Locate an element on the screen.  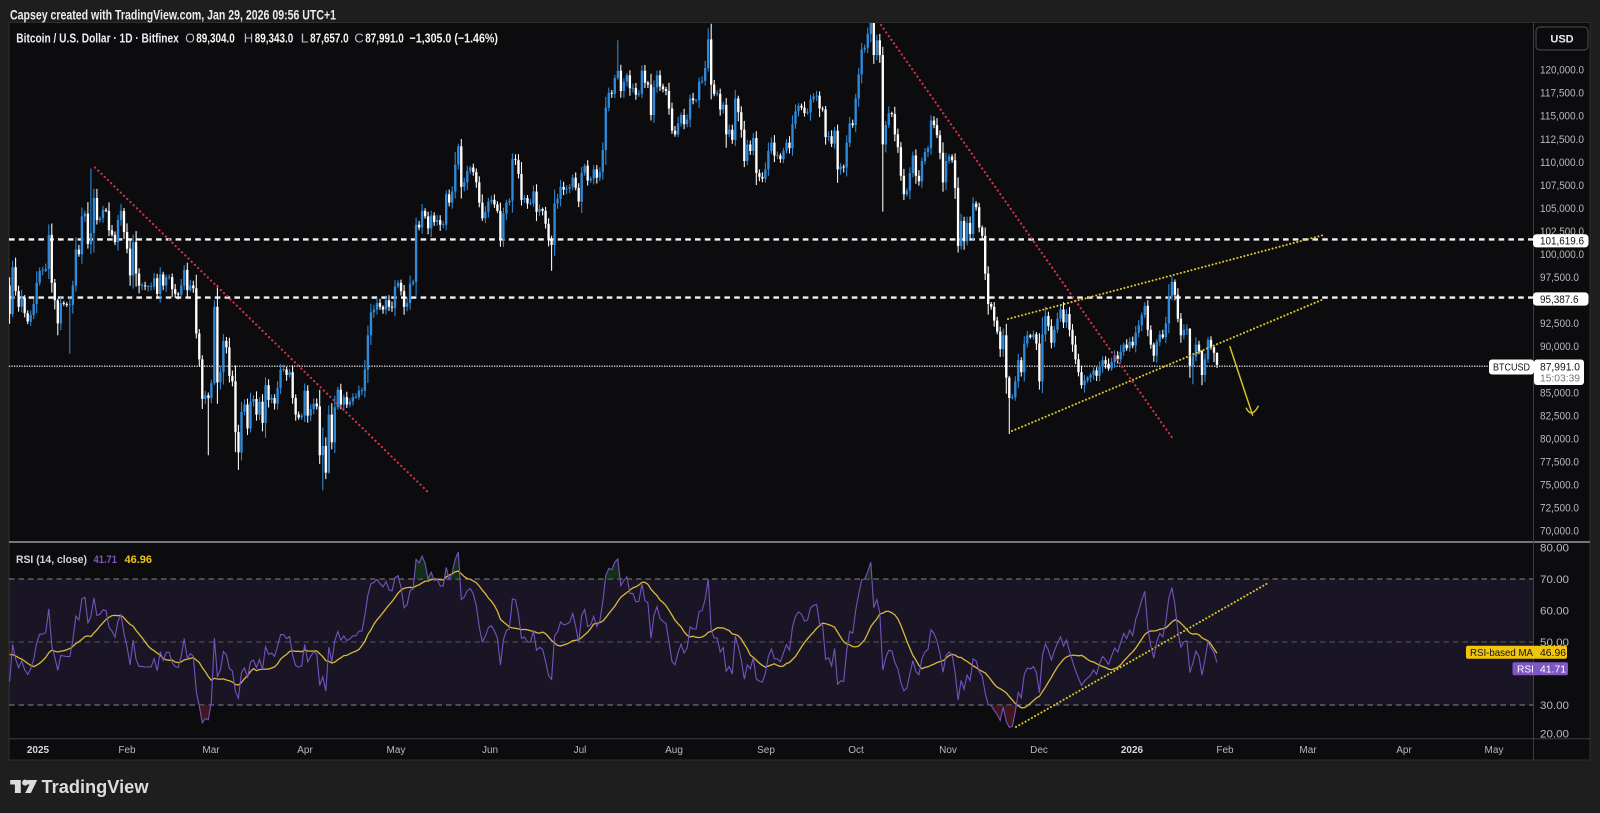
svg-text: RSI (14, close) is located at coordinates (51, 560).